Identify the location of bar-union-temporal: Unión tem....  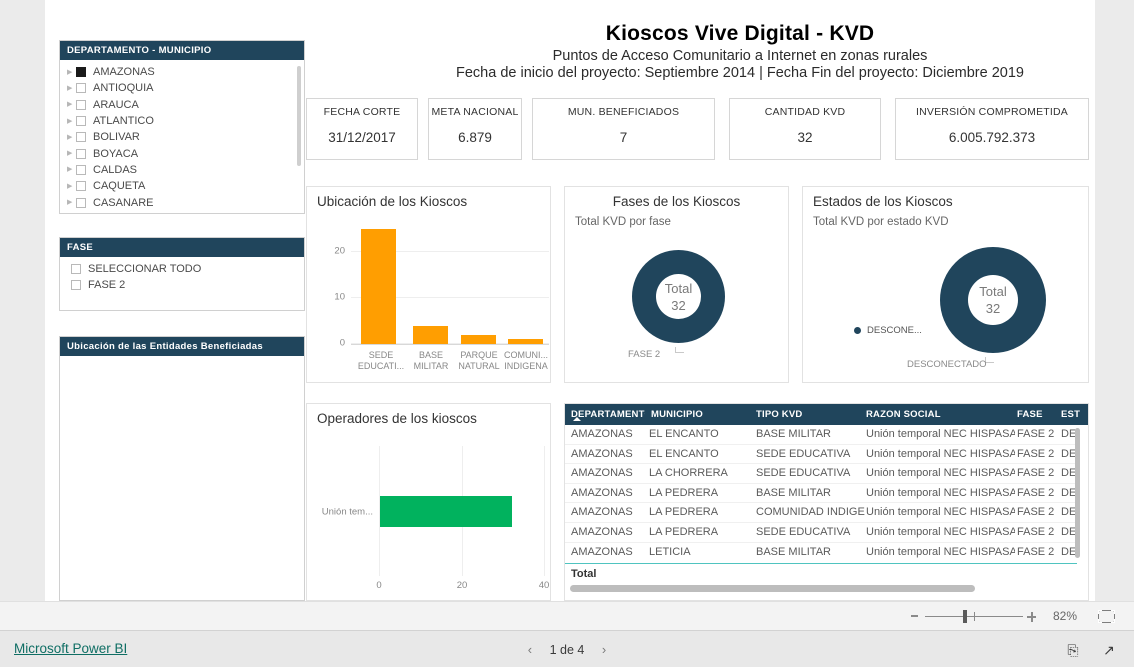
(417, 511).